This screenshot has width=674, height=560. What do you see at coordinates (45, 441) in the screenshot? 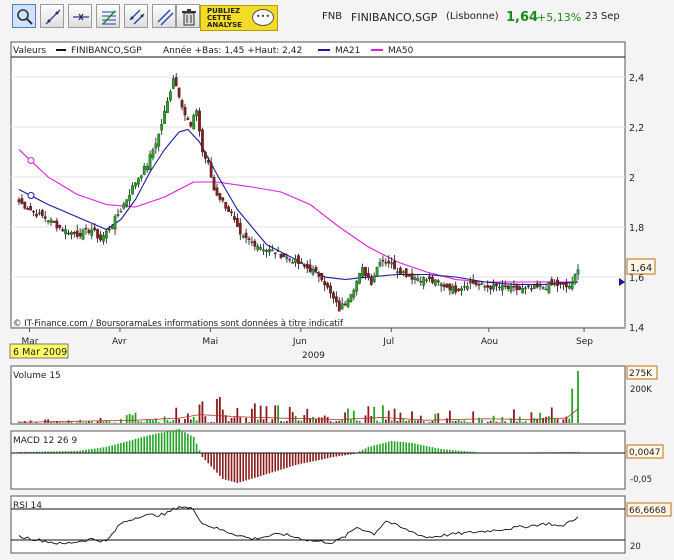
I see `macd-label: MACD 12 26 9` at bounding box center [45, 441].